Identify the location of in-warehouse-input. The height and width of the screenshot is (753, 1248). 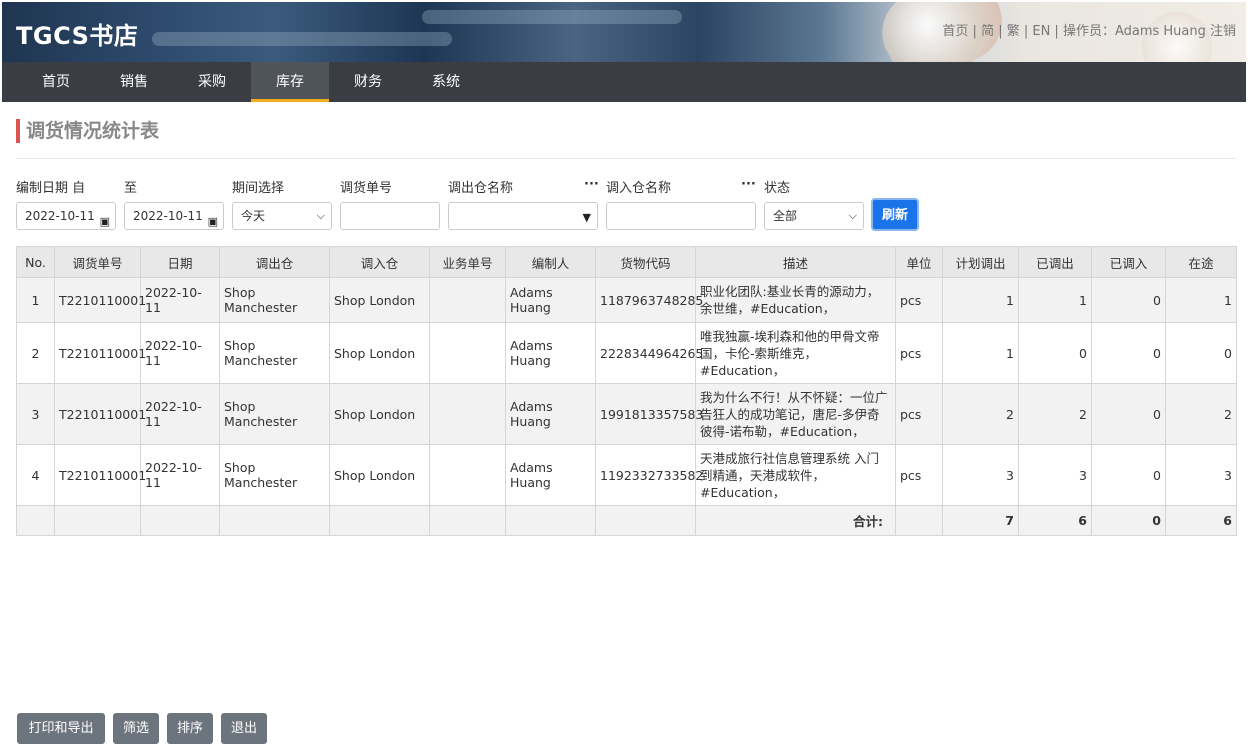
(681, 216).